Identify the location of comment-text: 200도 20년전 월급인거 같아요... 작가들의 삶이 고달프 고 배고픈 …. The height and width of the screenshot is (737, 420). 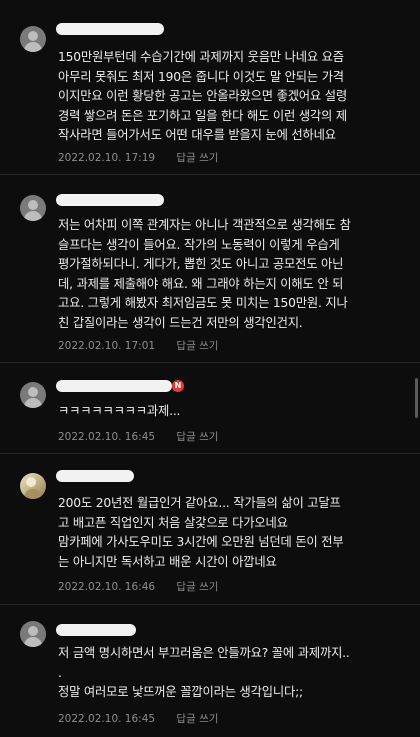
(201, 532).